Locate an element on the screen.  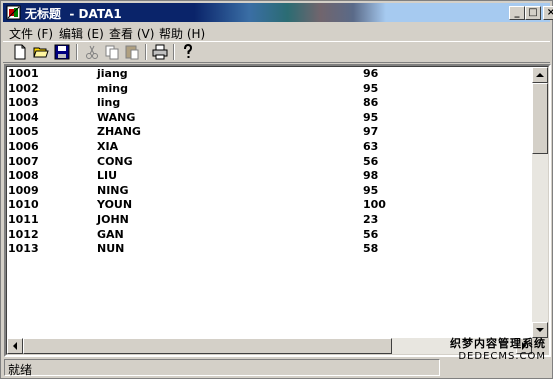
vertical-scrollbar is located at coordinates (540, 202).